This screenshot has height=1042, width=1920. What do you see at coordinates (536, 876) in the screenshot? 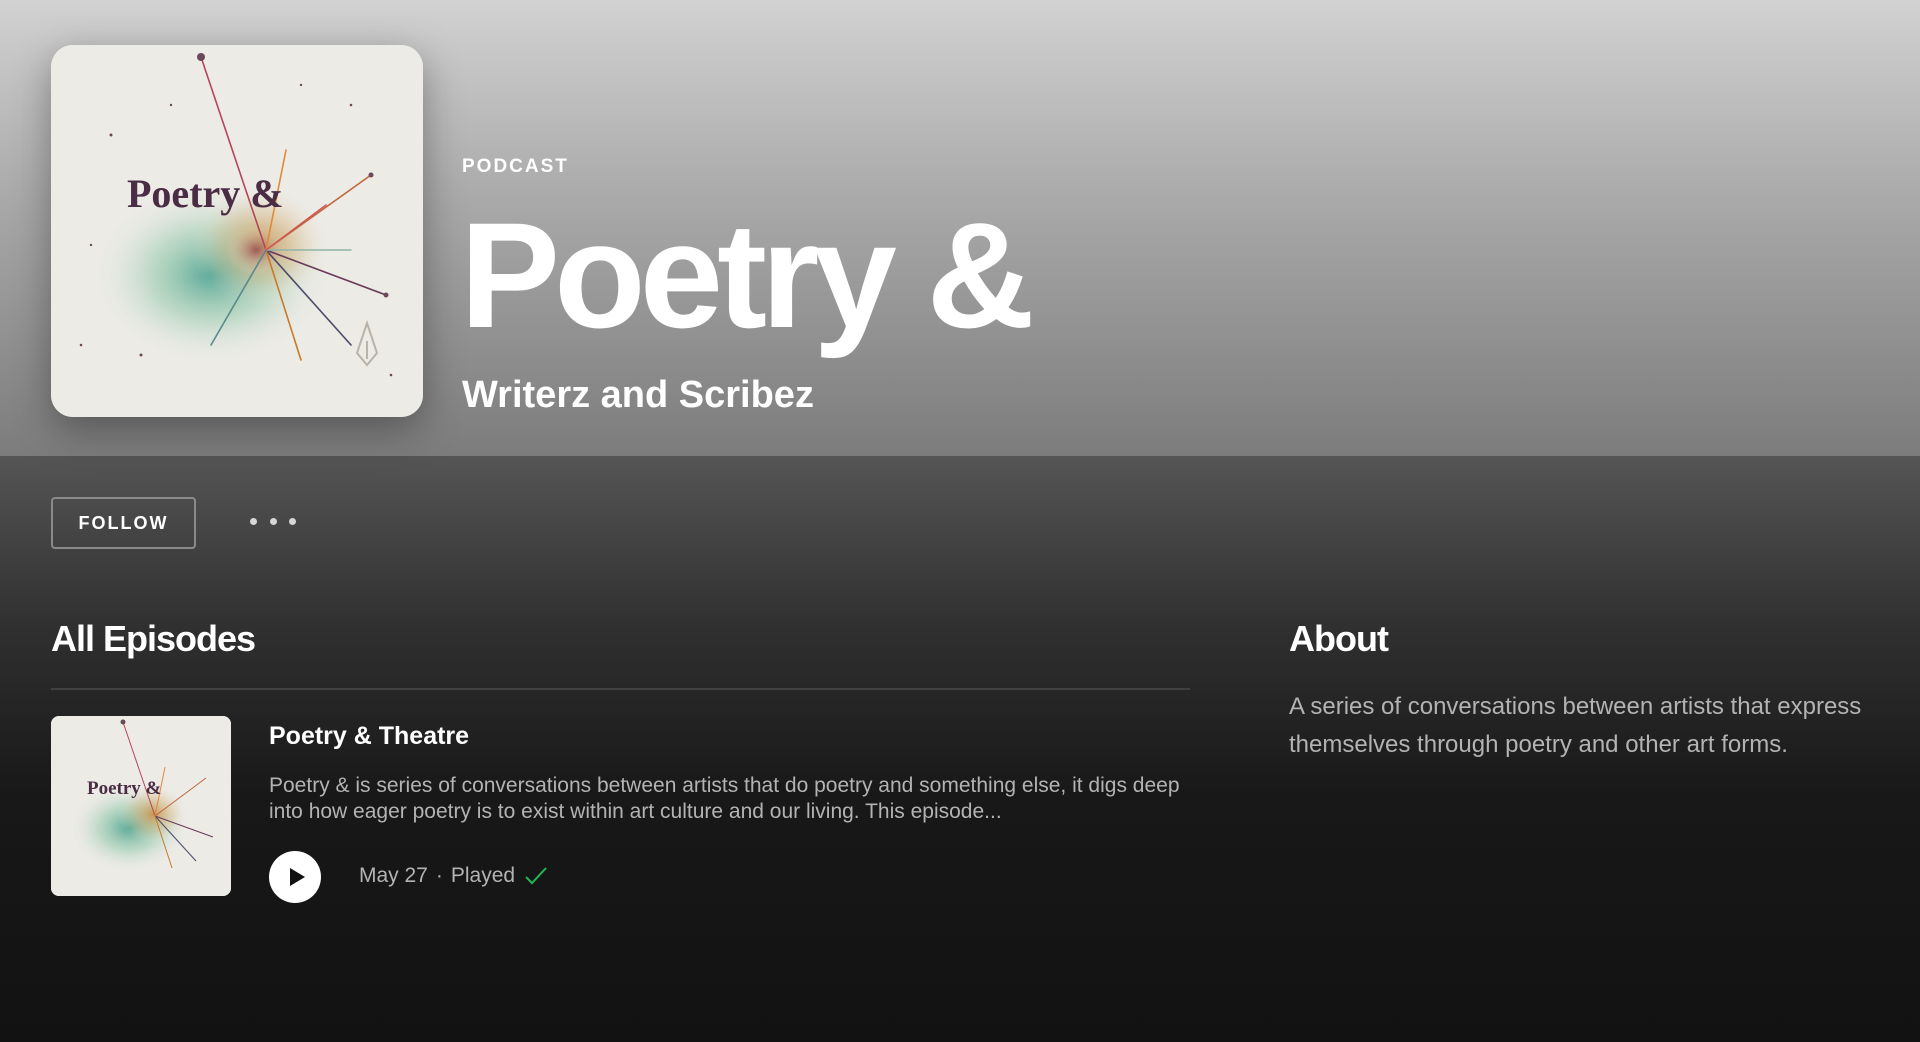
I see `check-icon` at bounding box center [536, 876].